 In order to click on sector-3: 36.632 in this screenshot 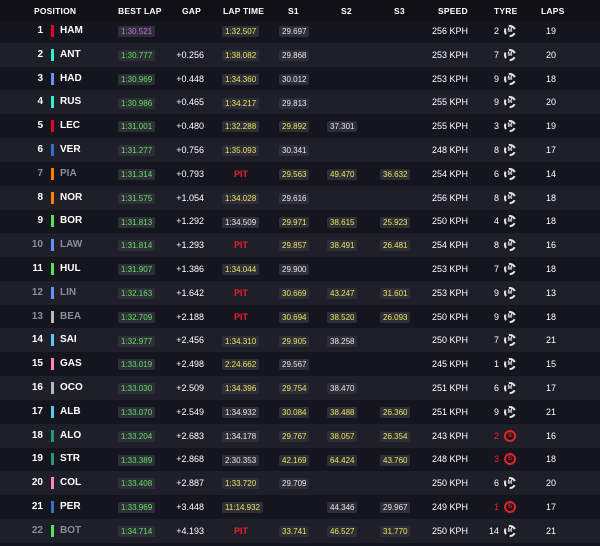, I will do `click(395, 174)`.